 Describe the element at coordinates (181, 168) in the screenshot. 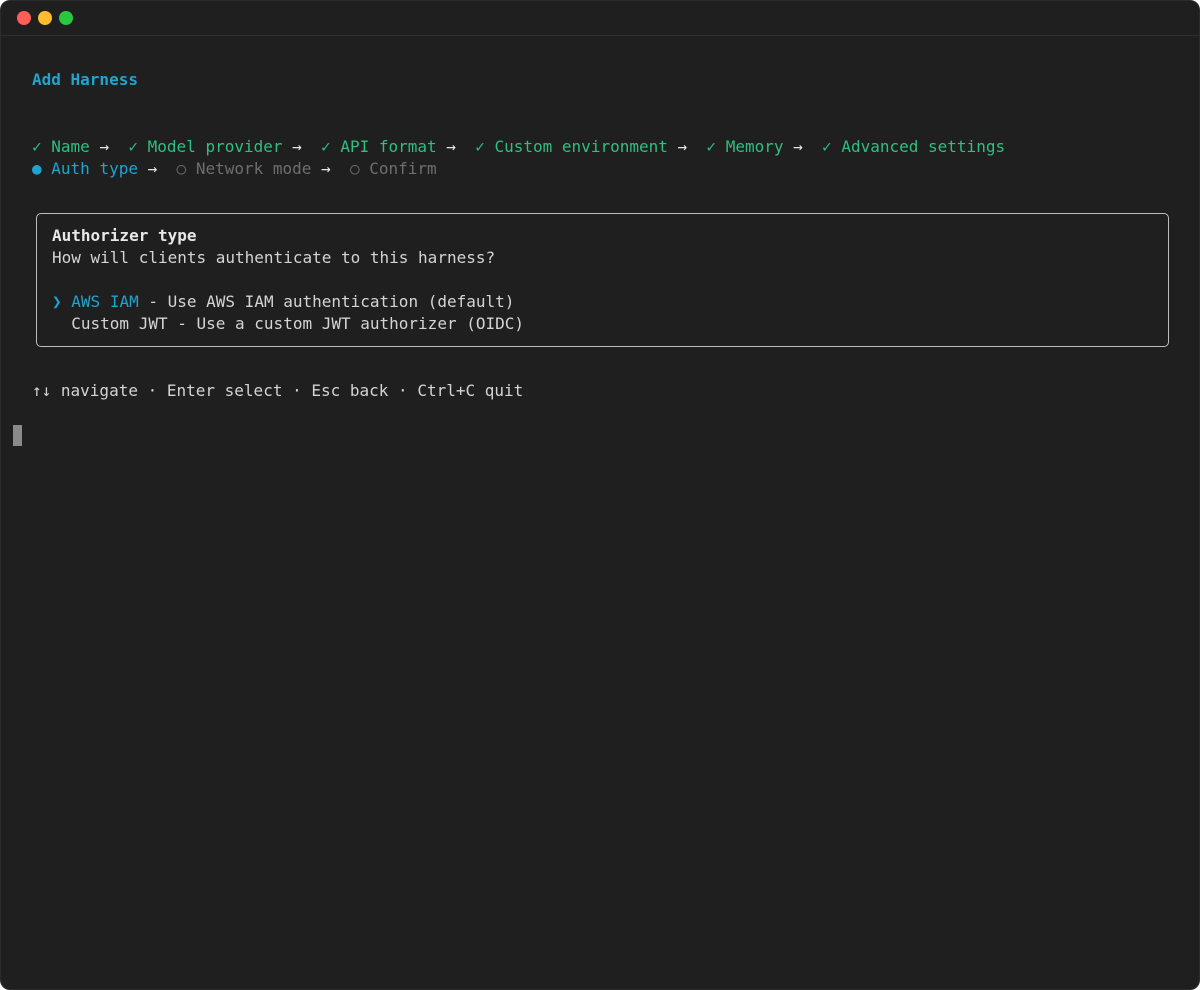

I see `step-network-mode-circle-icon: ○` at that location.